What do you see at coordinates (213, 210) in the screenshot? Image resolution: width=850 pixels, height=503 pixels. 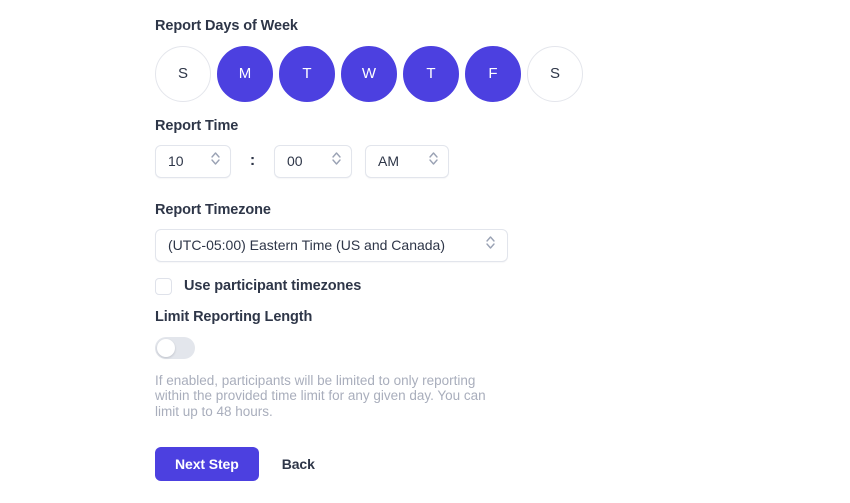 I see `report-timezone-label: Report Timezone` at bounding box center [213, 210].